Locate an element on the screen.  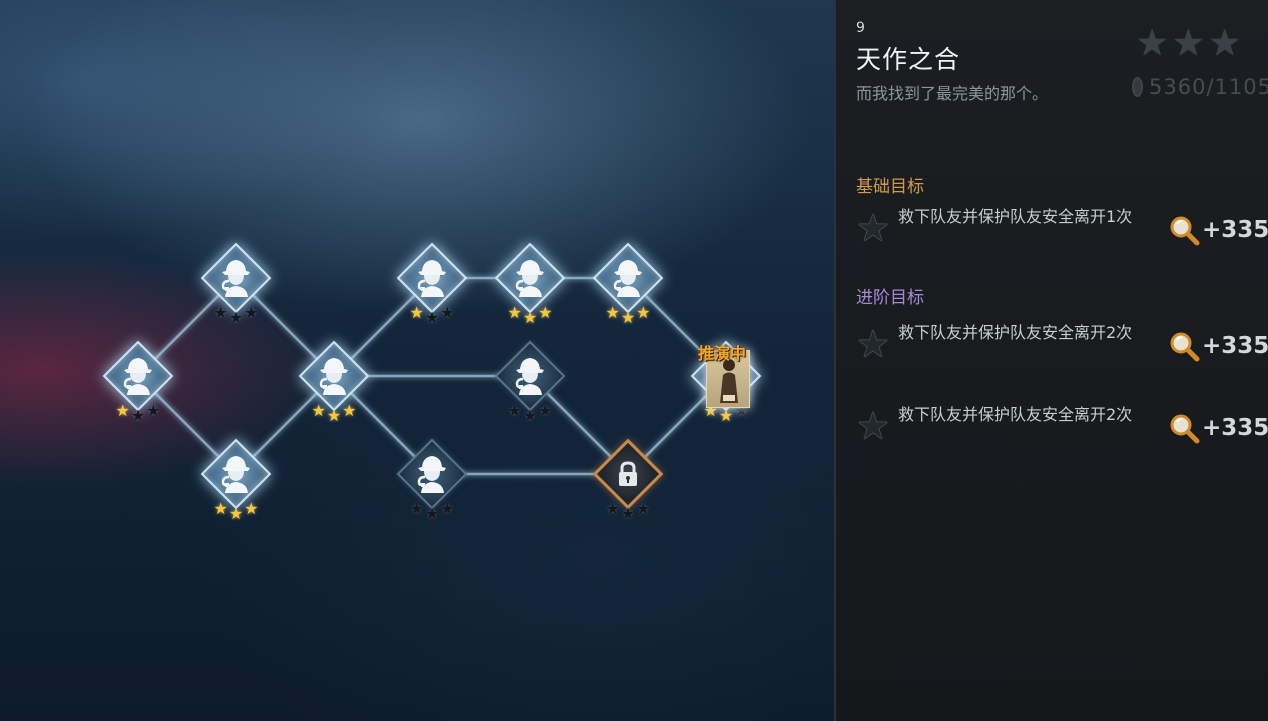
stage-node-d2: ★ ★ ★ is located at coordinates (530, 388).